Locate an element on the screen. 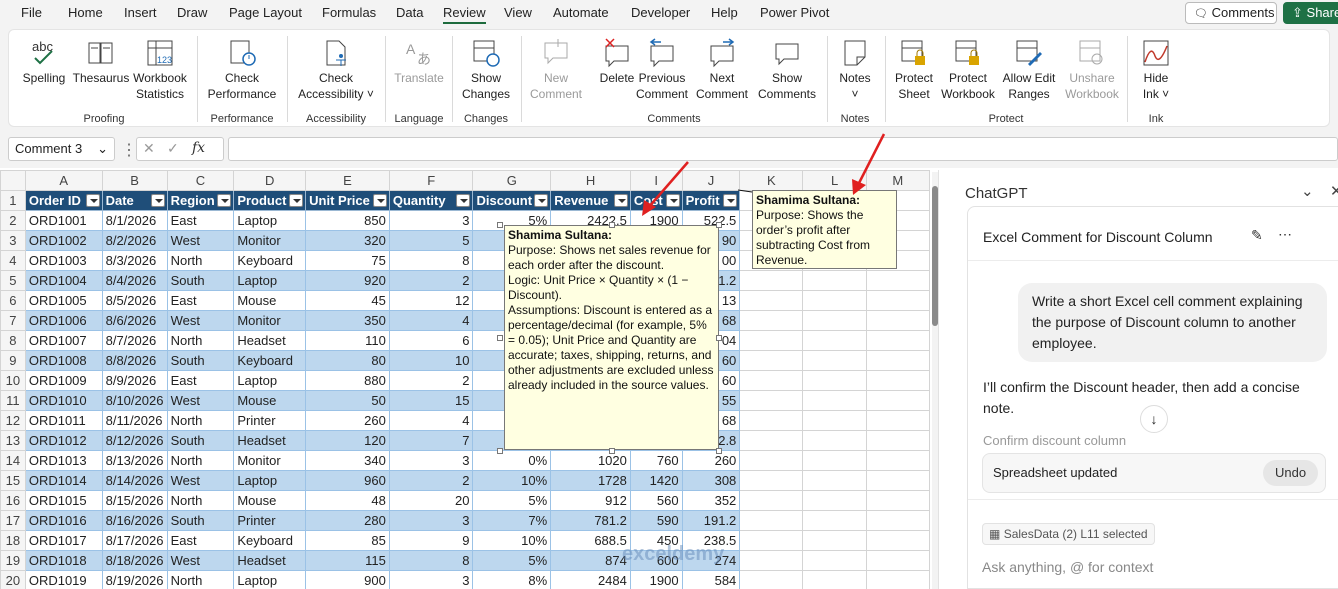 This screenshot has width=1338, height=589. comment-connector is located at coordinates (745, 191).